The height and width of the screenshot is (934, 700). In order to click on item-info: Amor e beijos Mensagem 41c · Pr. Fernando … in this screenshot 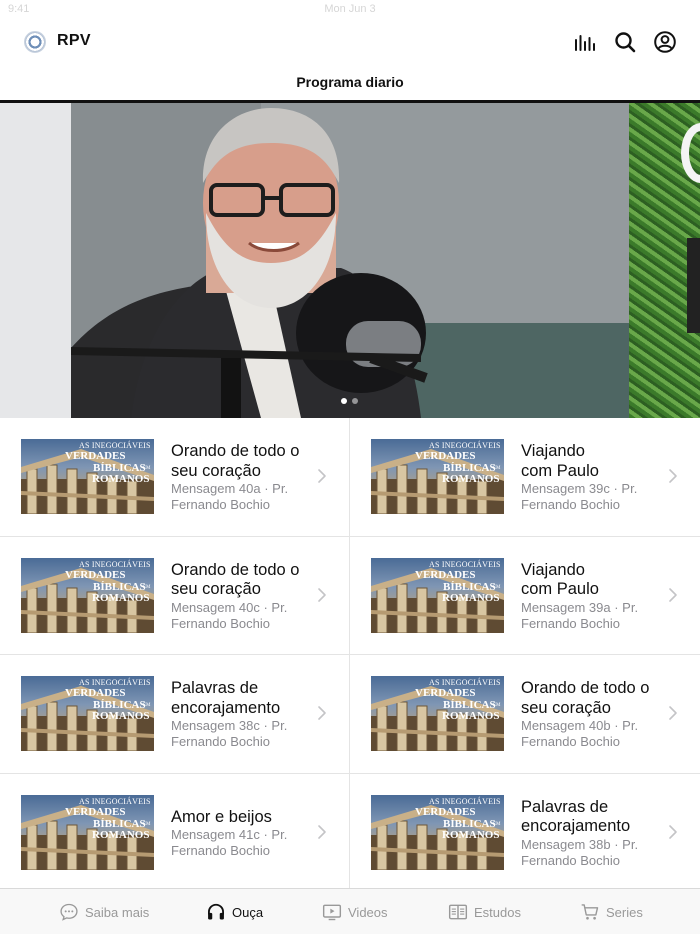, I will do `click(243, 834)`.